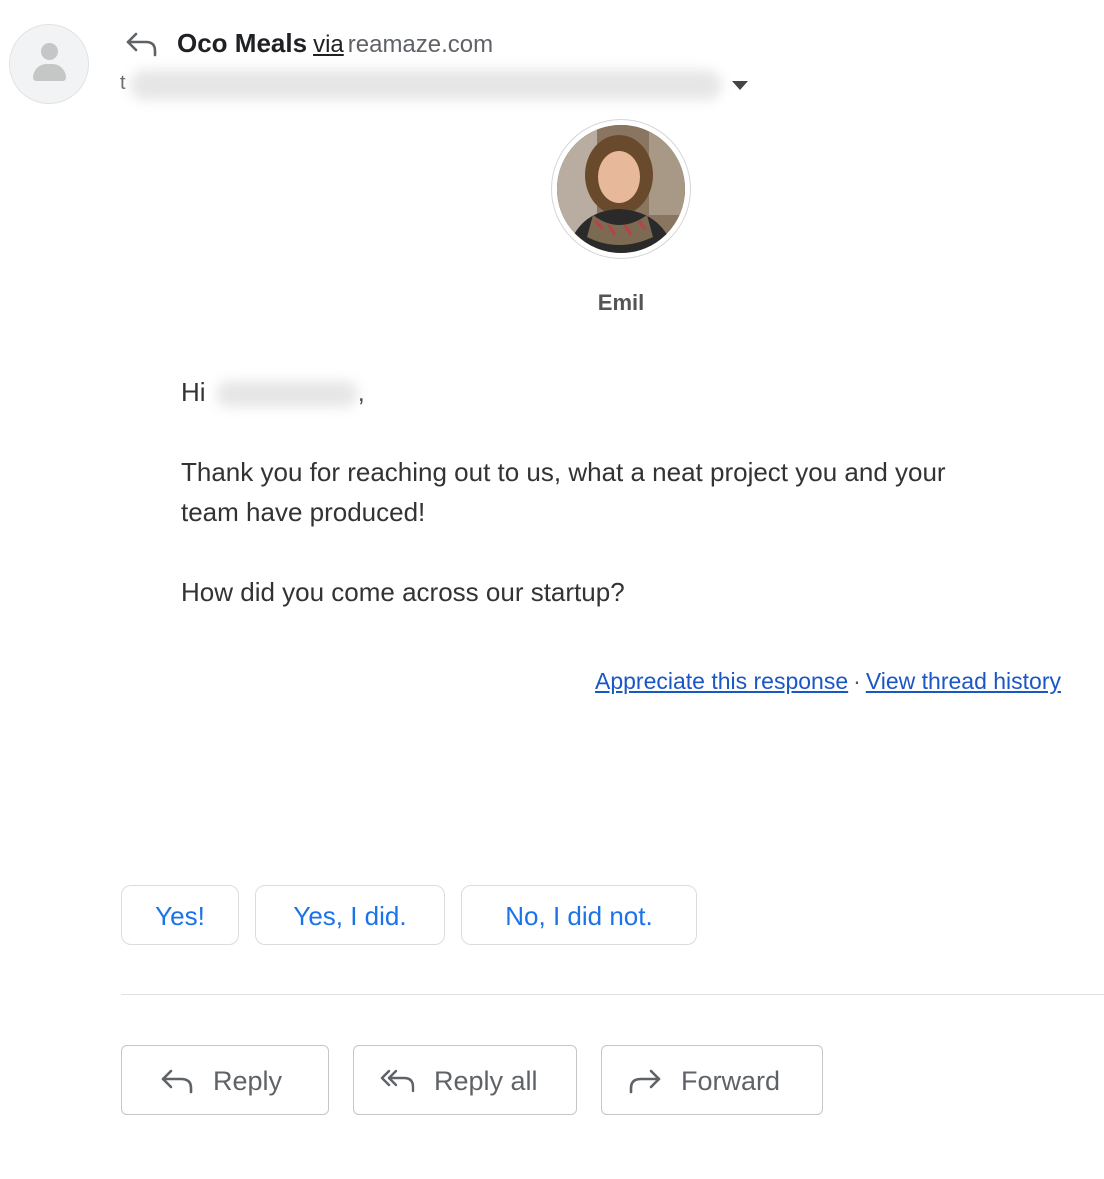 This screenshot has height=1179, width=1104. I want to click on appreciate-response-link: Appreciate this response, so click(721, 681).